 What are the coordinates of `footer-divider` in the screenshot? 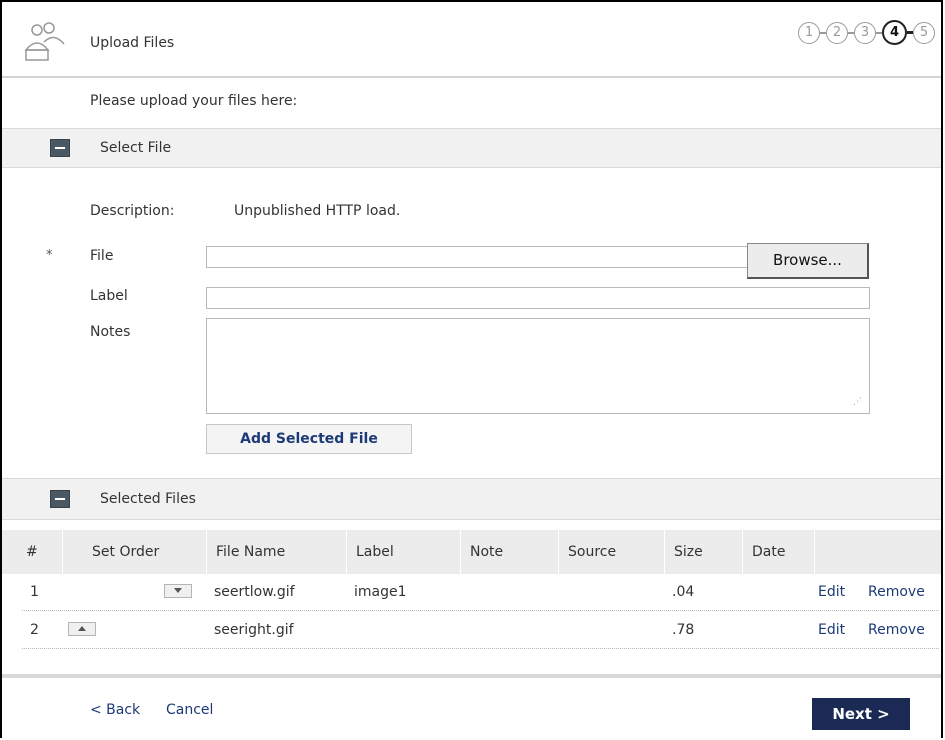 It's located at (471, 676).